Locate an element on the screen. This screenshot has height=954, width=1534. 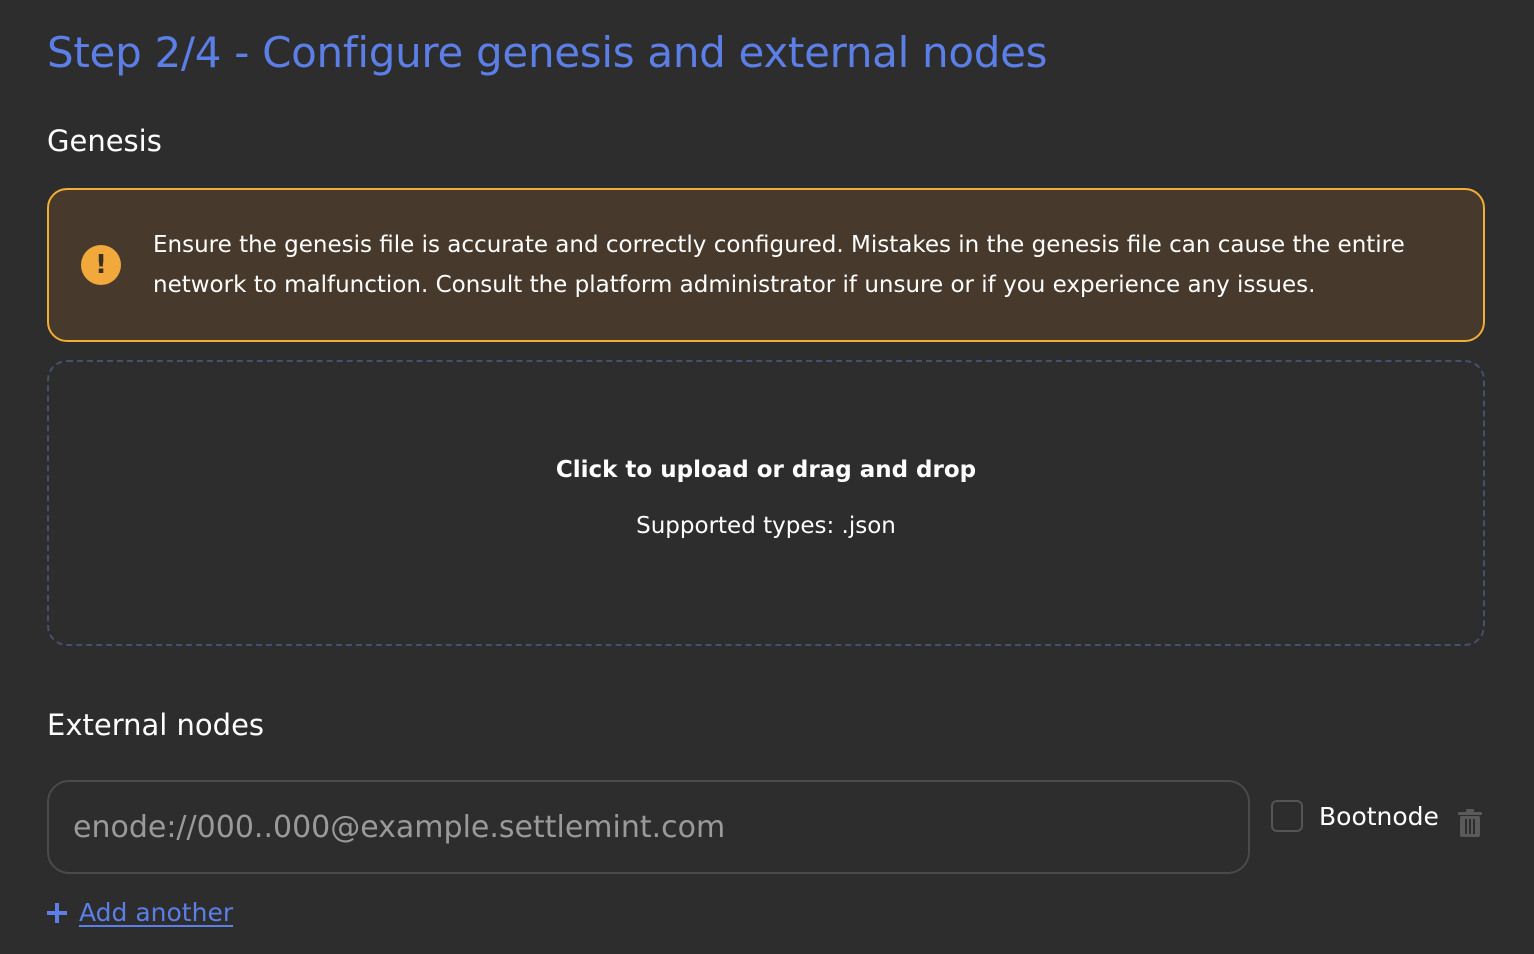
dropzone-title: Click to upload or drag and drop is located at coordinates (766, 470).